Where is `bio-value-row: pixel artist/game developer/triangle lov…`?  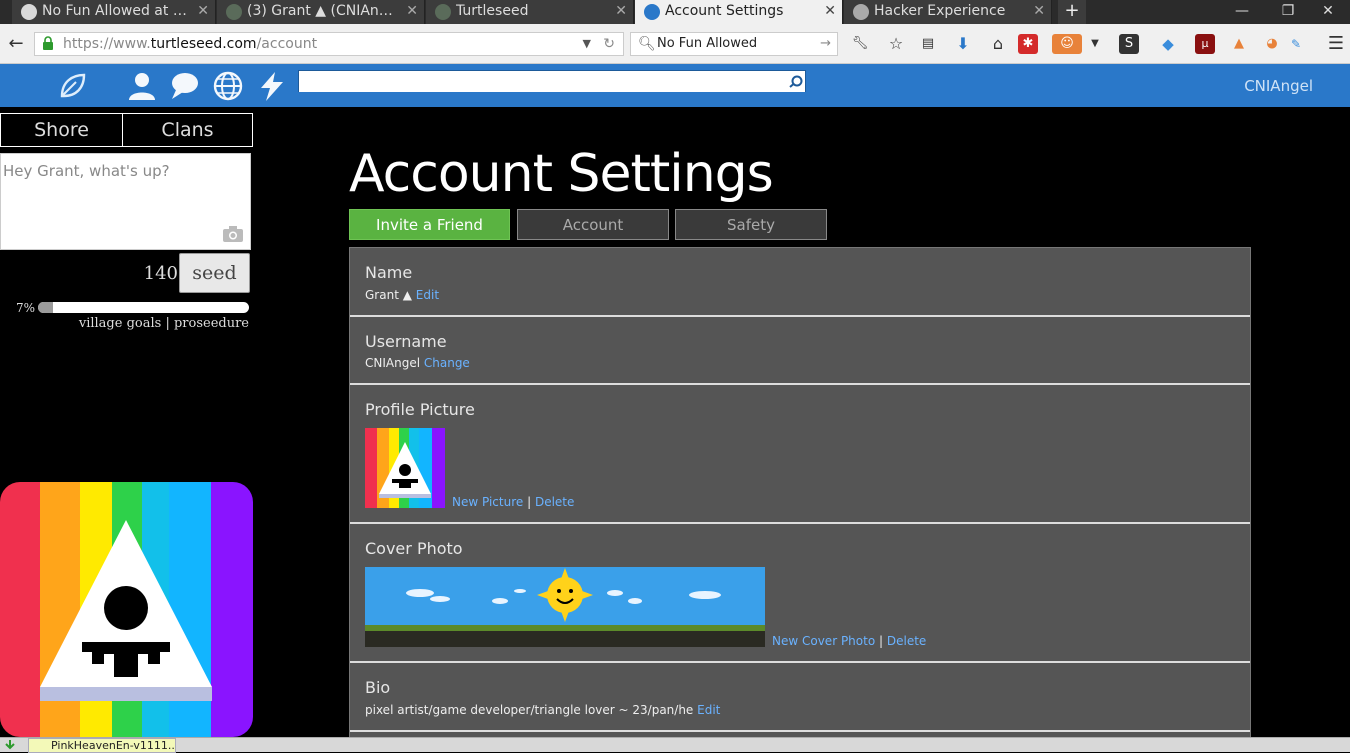 bio-value-row: pixel artist/game developer/triangle lov… is located at coordinates (542, 710).